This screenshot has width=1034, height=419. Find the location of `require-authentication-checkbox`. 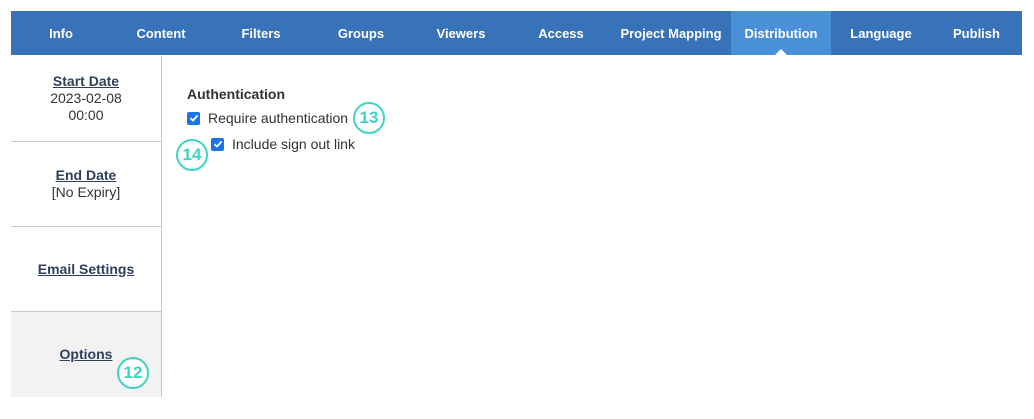

require-authentication-checkbox is located at coordinates (193, 118).